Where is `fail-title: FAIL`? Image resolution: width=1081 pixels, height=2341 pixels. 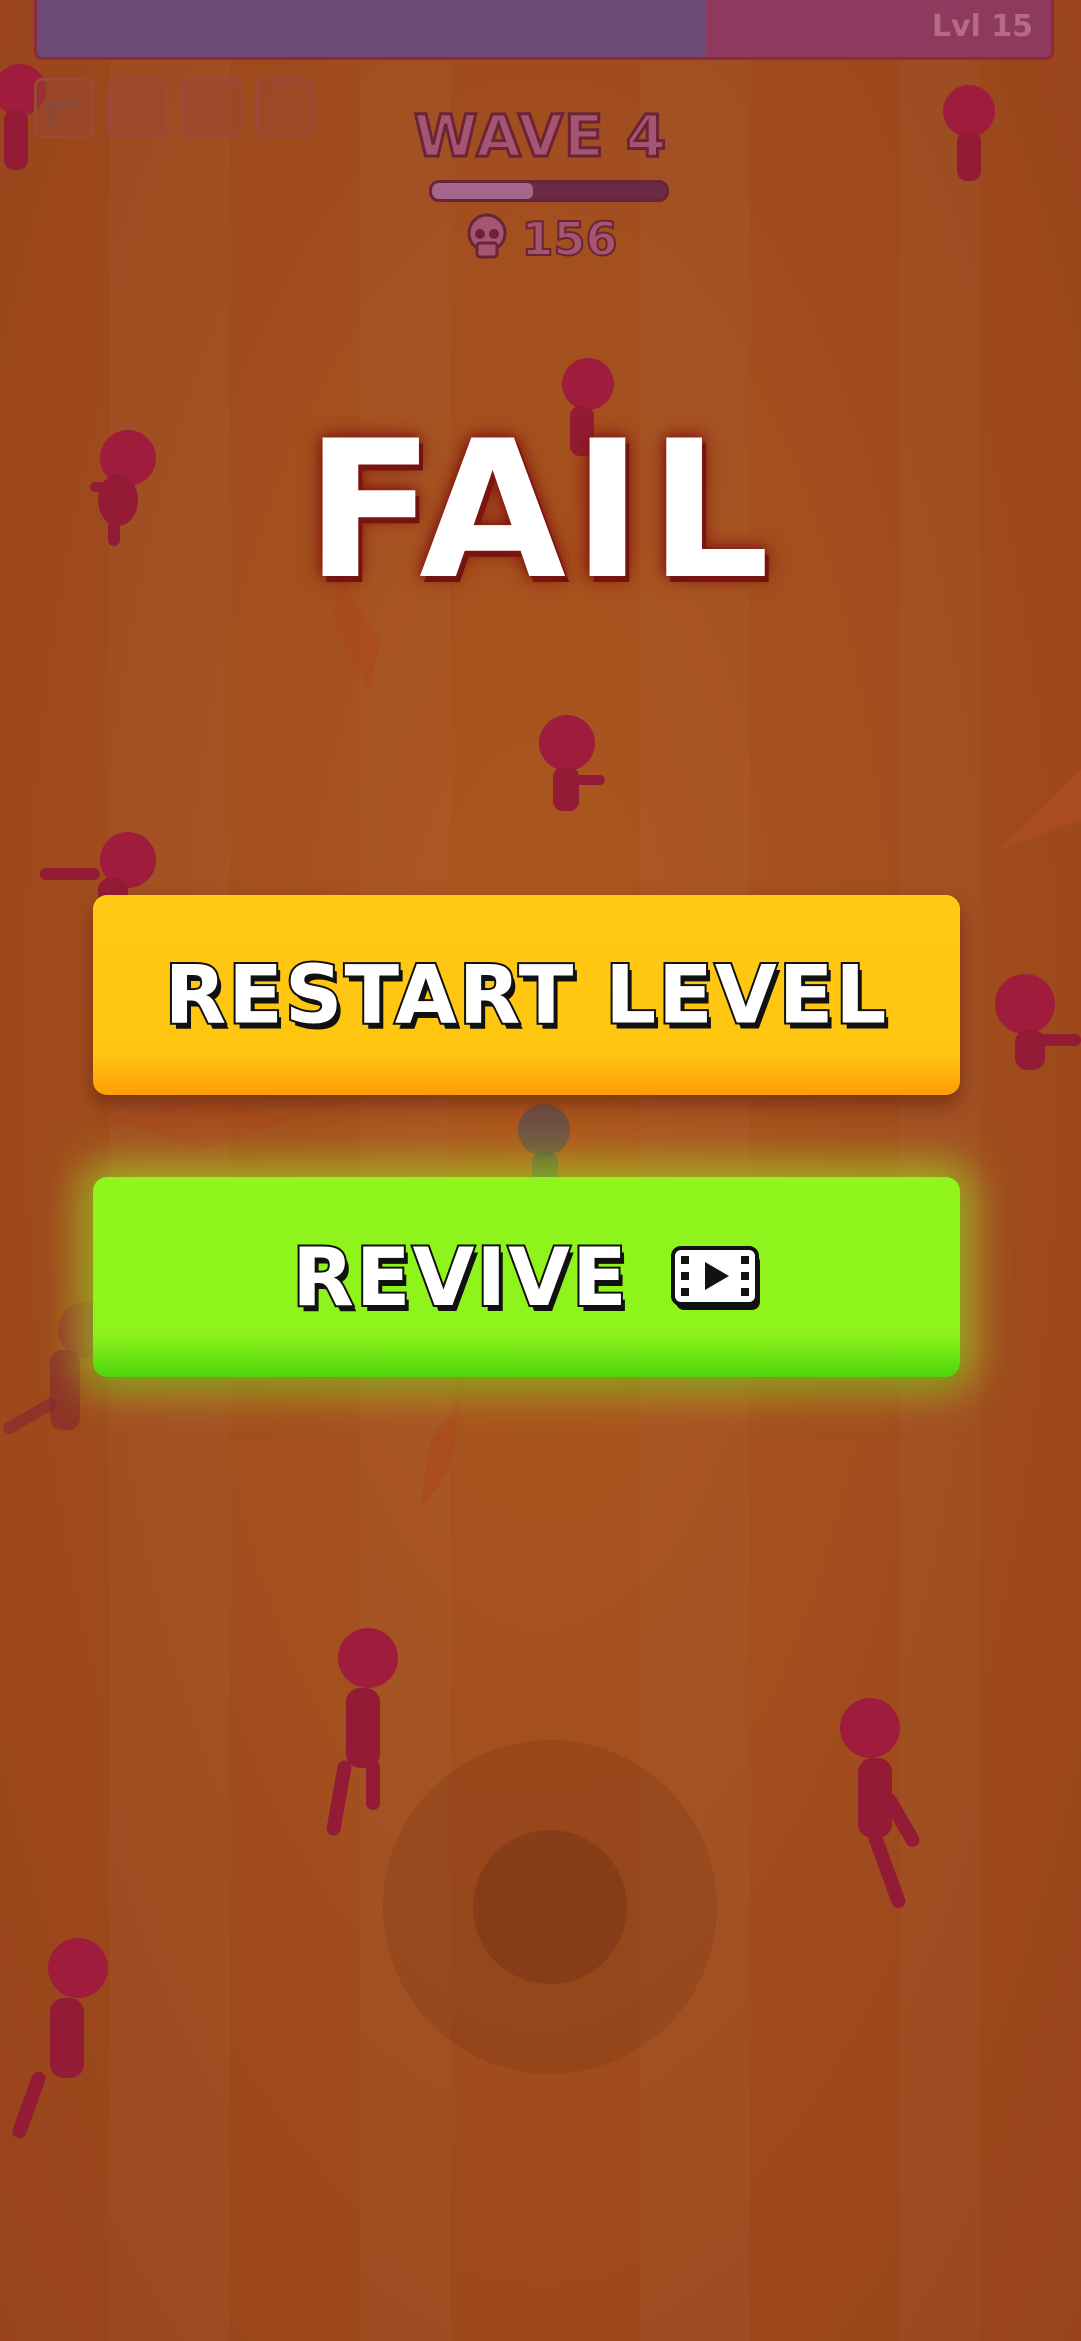 fail-title: FAIL is located at coordinates (540, 510).